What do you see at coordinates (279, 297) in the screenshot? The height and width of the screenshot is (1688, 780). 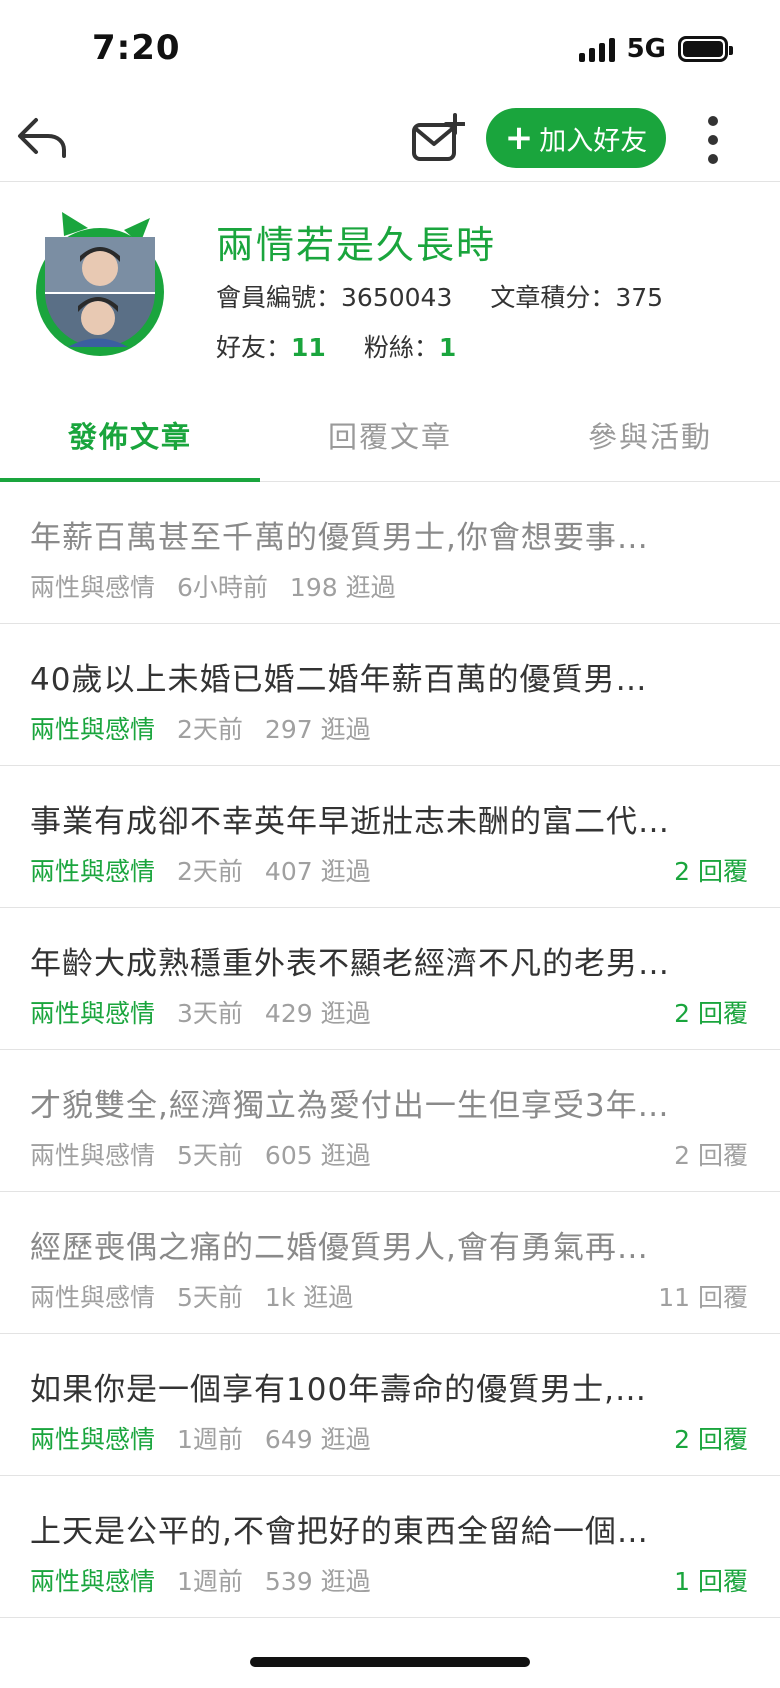 I see `member-id-label: 會員編號：` at bounding box center [279, 297].